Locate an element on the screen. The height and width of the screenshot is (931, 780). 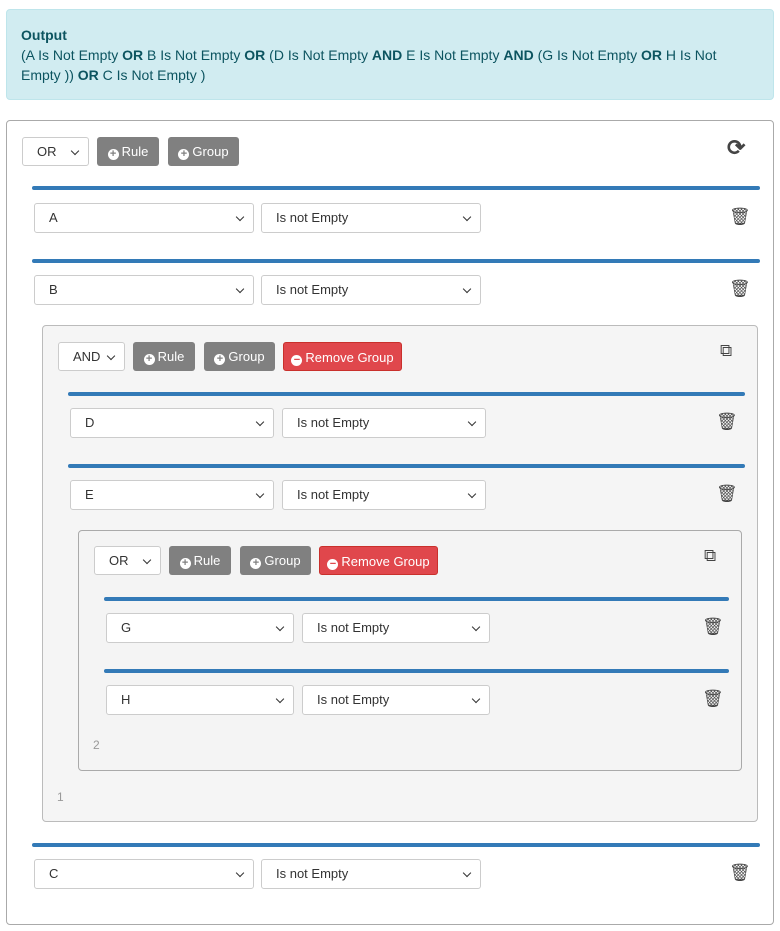
group2-add-rule-button: + Rule is located at coordinates (200, 560).